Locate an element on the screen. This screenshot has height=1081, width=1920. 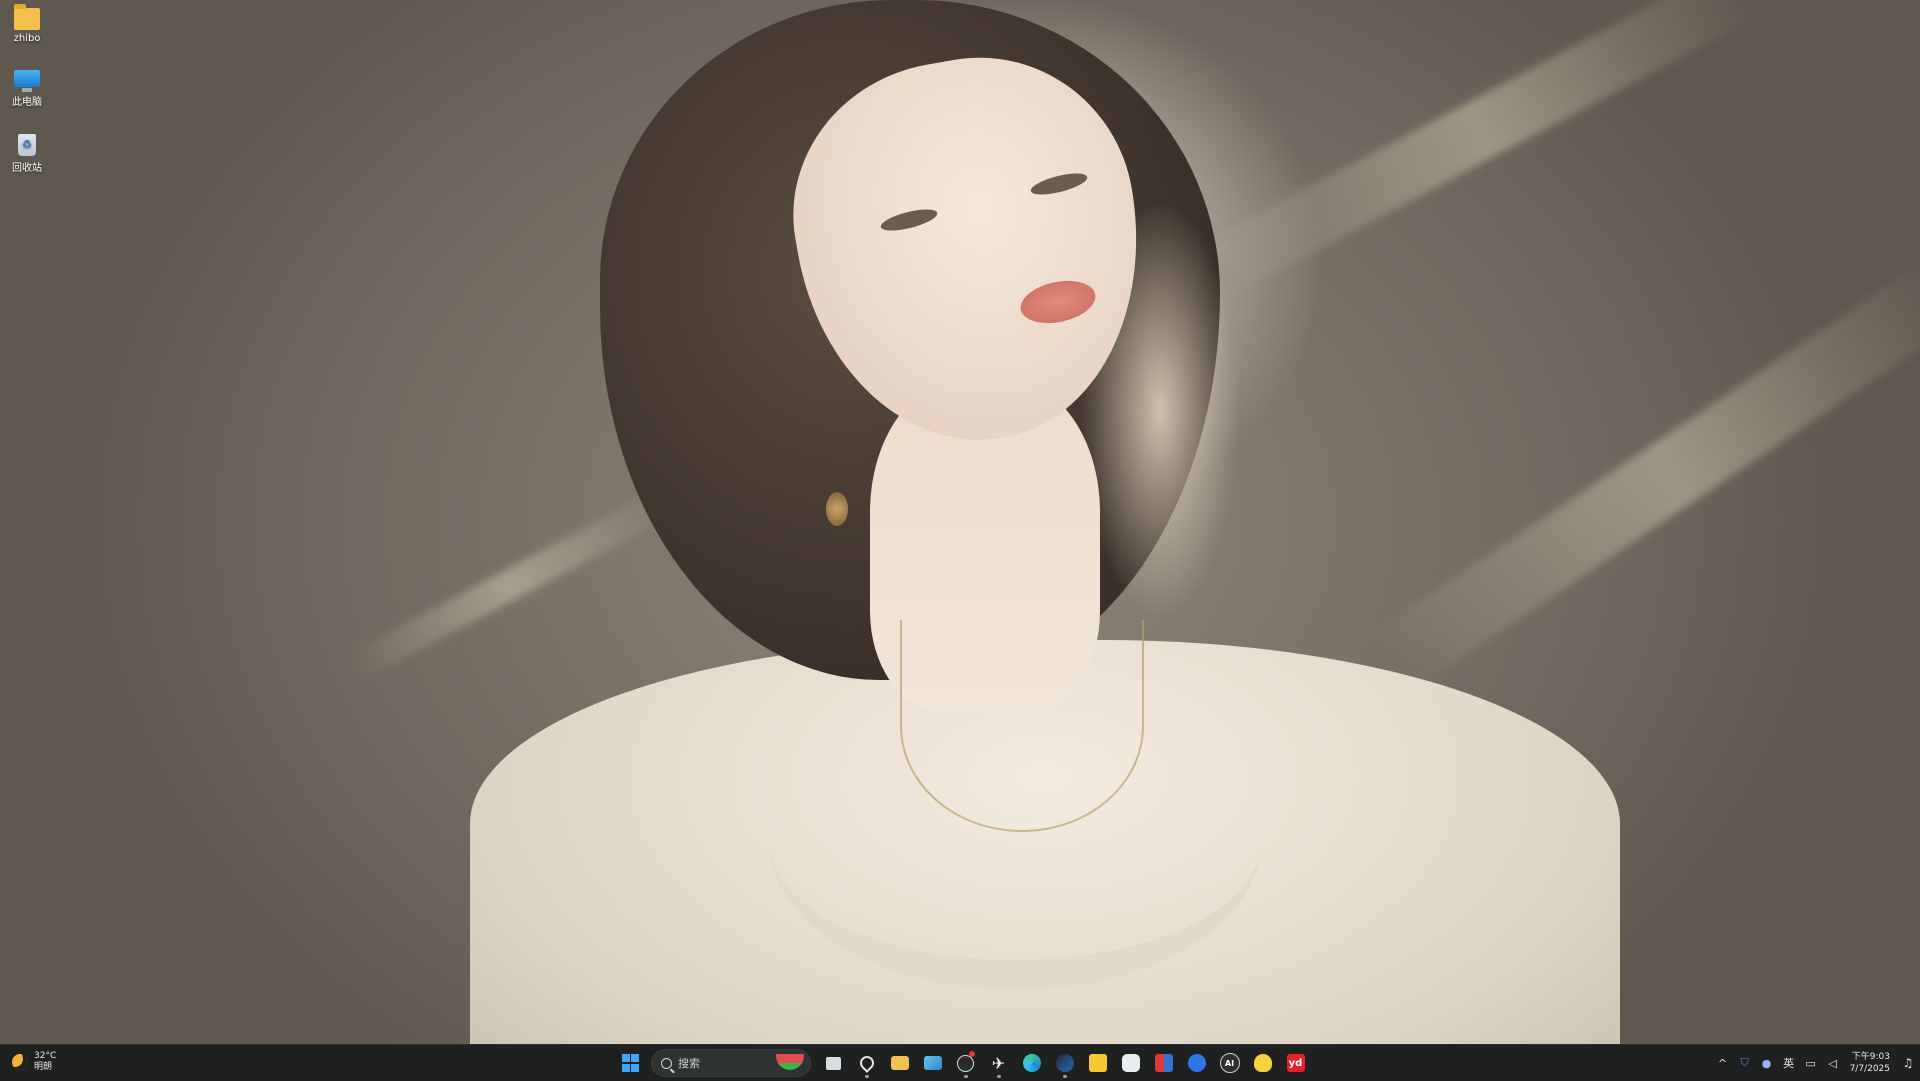
taskbar-ai-app: AI is located at coordinates (1230, 1063).